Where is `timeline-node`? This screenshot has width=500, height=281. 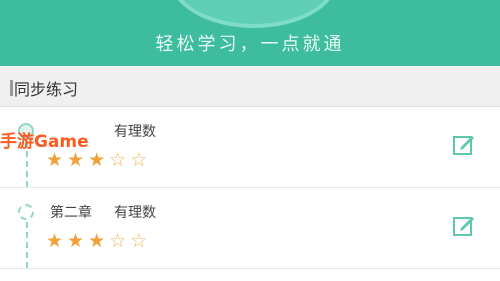 timeline-node is located at coordinates (26, 212).